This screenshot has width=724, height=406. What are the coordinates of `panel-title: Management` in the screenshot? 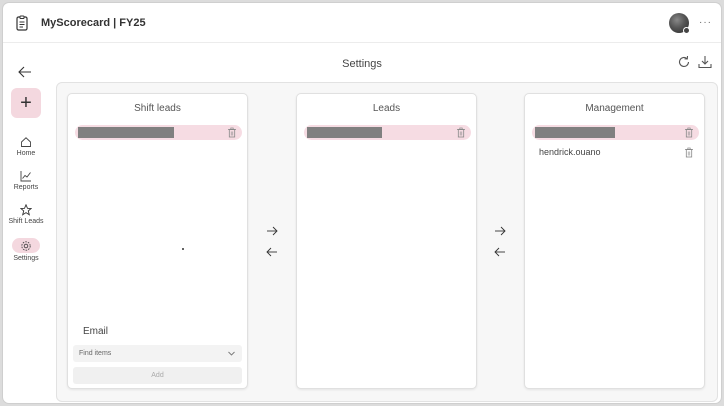 It's located at (614, 108).